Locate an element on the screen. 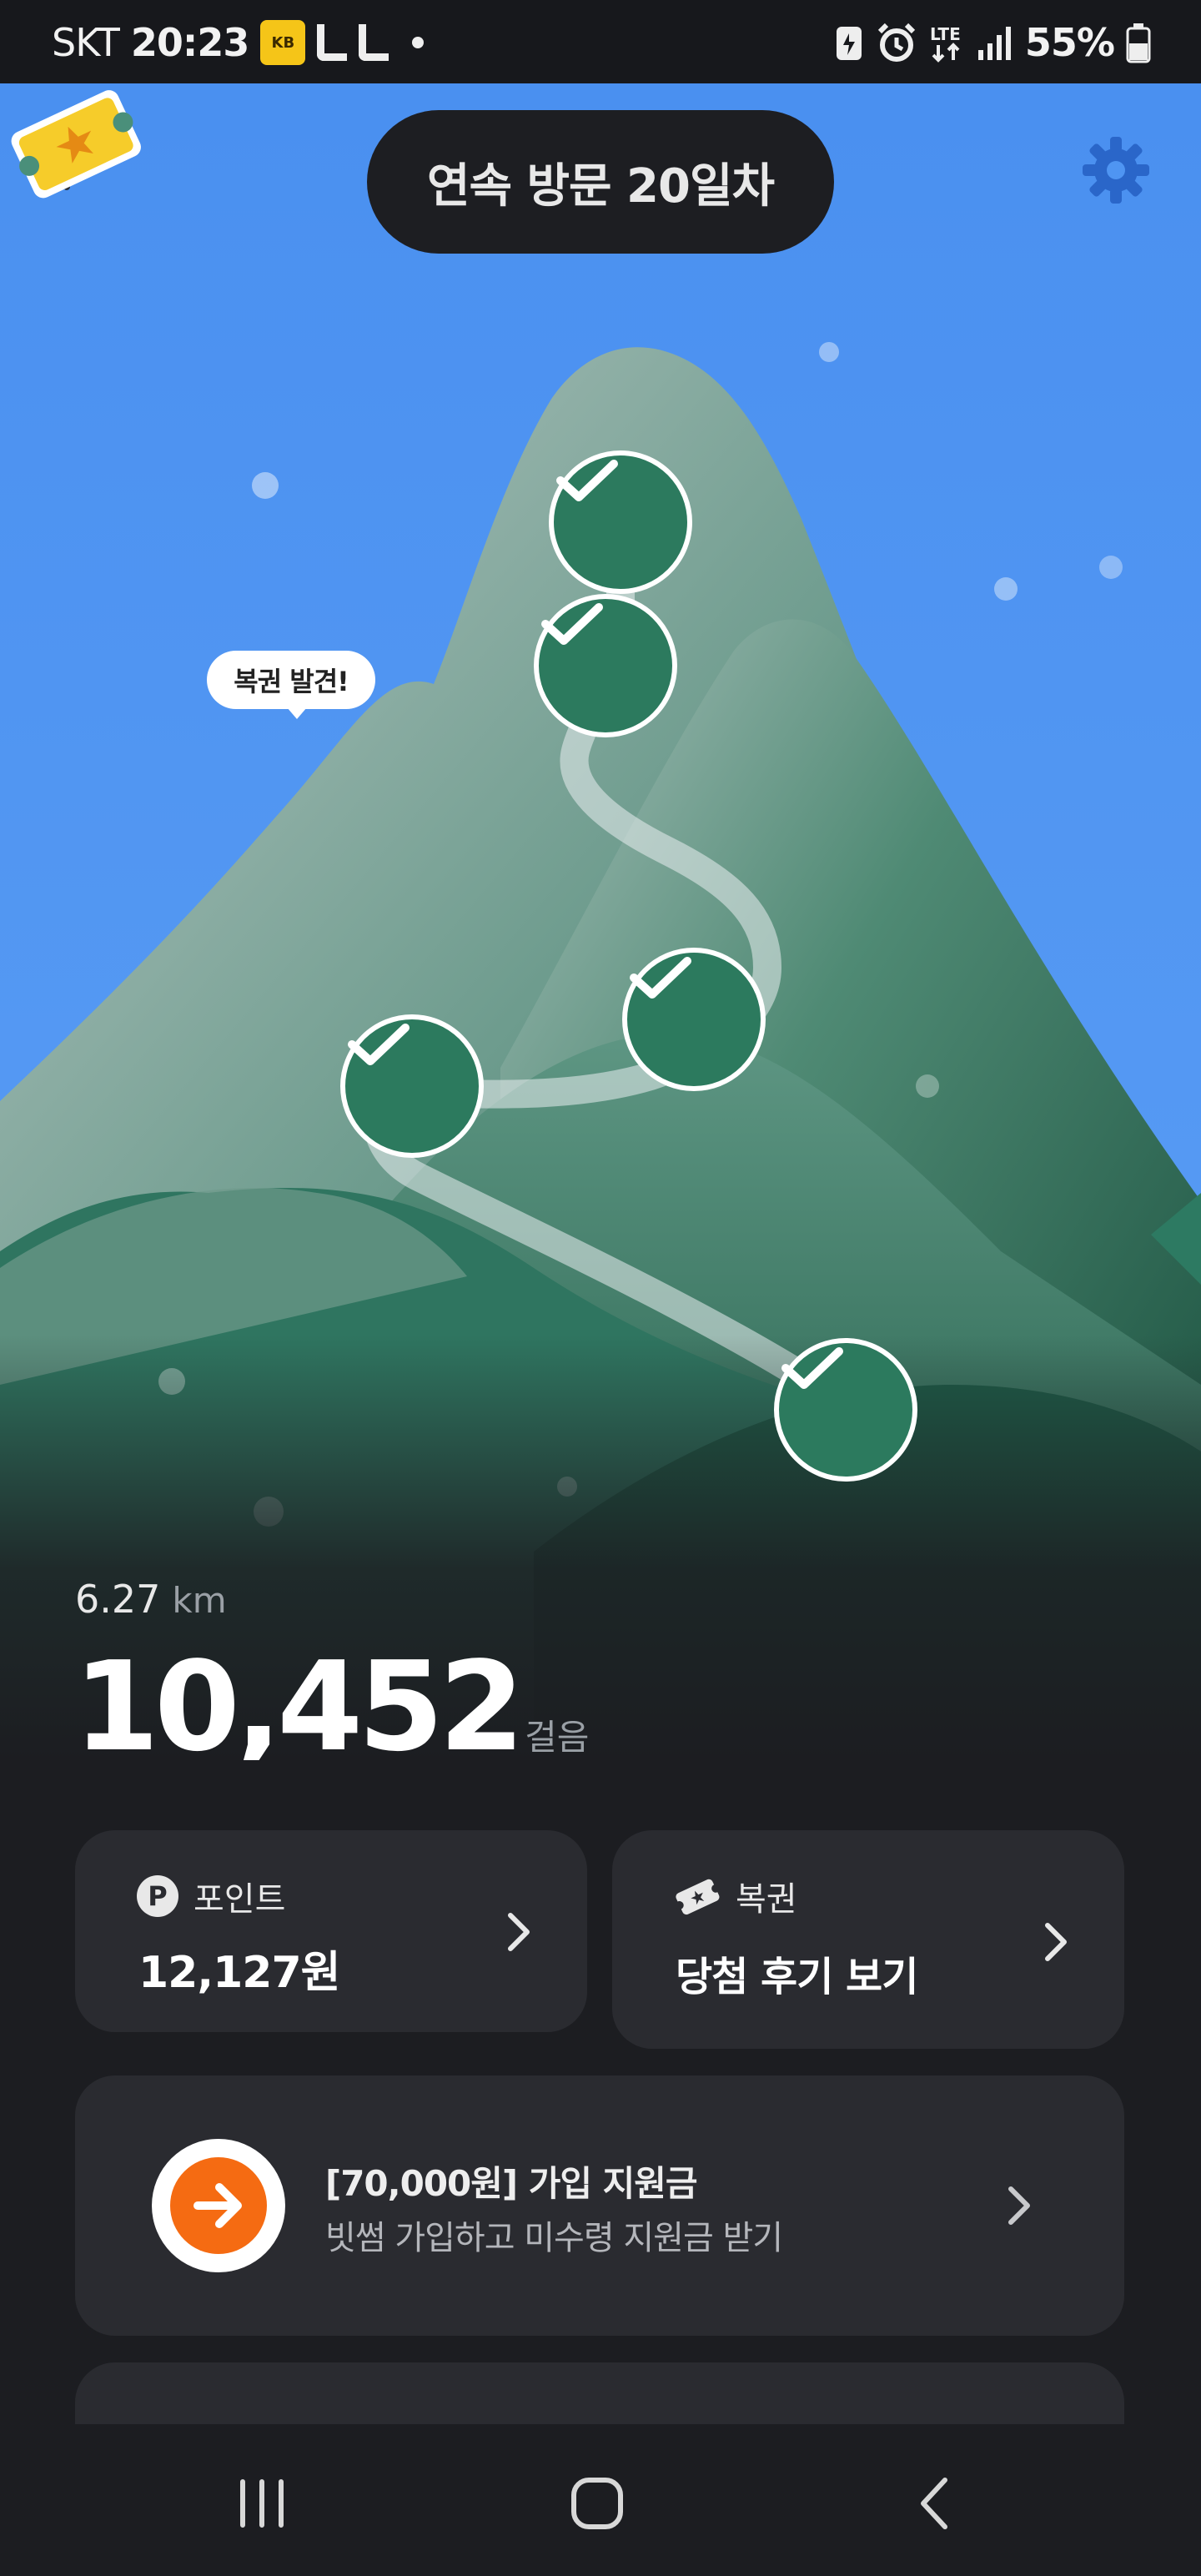 This screenshot has width=1201, height=2576. lte-icon: LTE is located at coordinates (946, 43).